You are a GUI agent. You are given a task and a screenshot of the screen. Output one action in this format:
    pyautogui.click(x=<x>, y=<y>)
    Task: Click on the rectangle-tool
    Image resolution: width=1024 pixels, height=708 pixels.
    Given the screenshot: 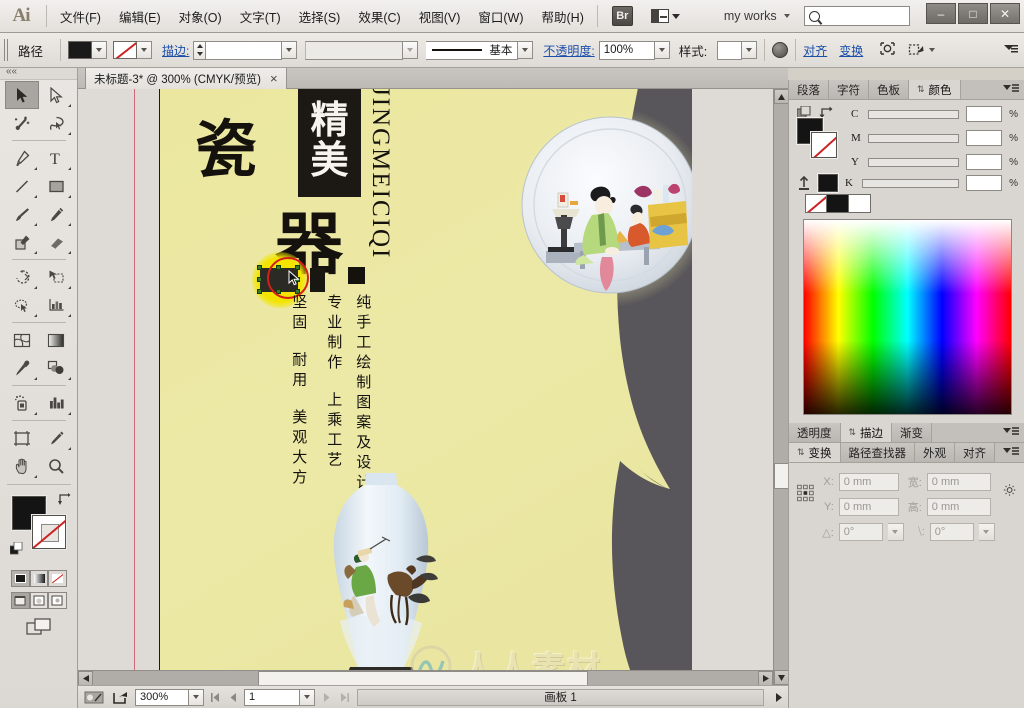 What is the action you would take?
    pyautogui.click(x=56, y=186)
    